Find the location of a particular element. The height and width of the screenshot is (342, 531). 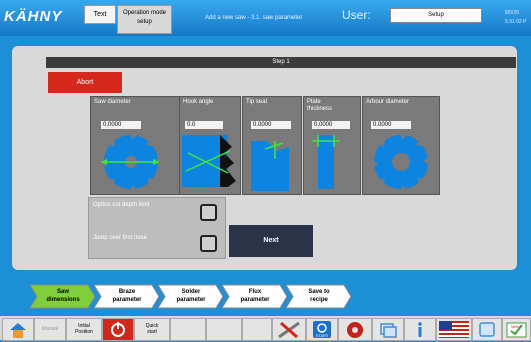

info-button is located at coordinates (420, 329).